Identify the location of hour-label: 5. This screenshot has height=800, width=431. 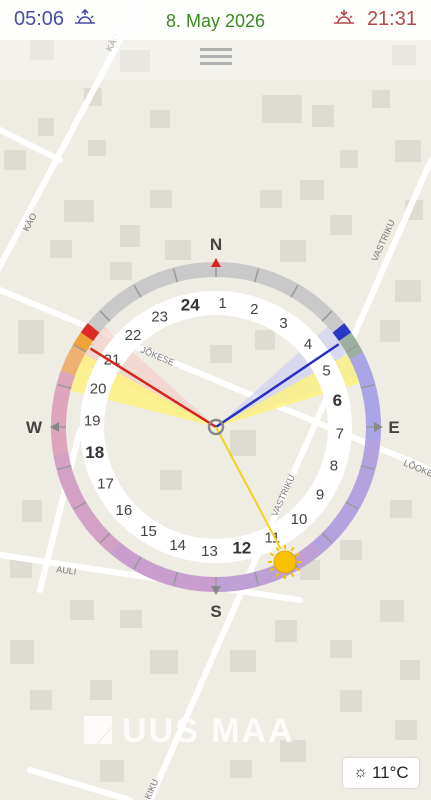
(326, 371).